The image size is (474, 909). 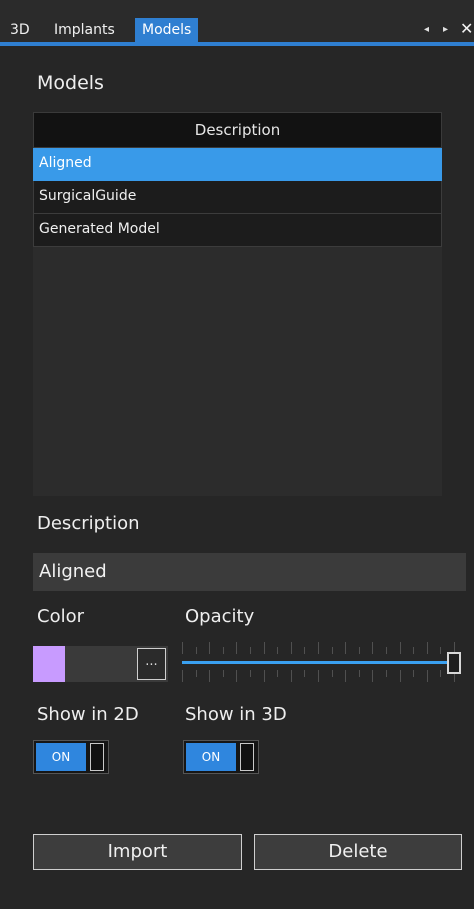 What do you see at coordinates (84, 30) in the screenshot?
I see `tab-implants: Implants` at bounding box center [84, 30].